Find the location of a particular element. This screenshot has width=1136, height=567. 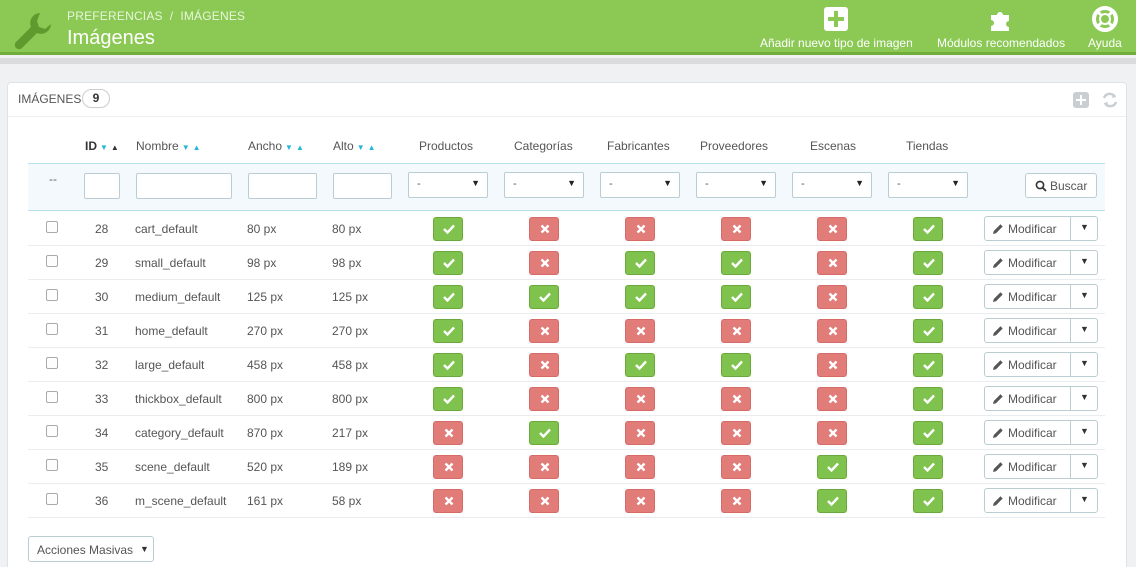

filter-ancho-input is located at coordinates (282, 186).